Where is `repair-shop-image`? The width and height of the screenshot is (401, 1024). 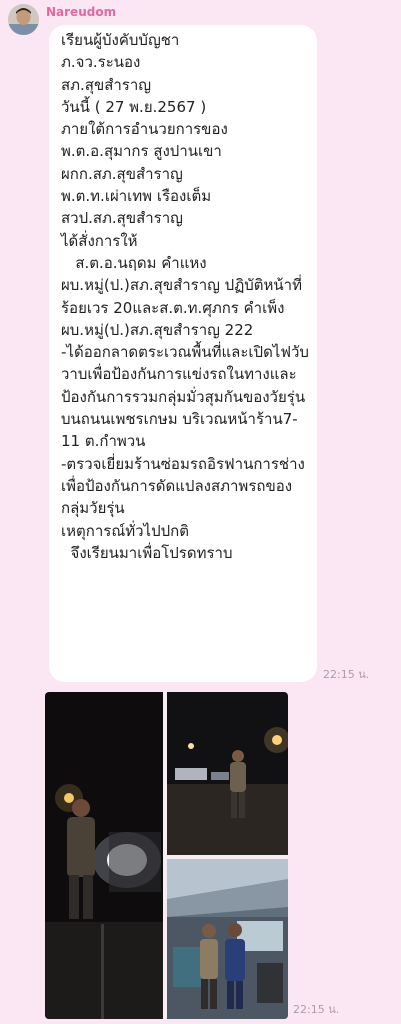
repair-shop-image is located at coordinates (227, 939).